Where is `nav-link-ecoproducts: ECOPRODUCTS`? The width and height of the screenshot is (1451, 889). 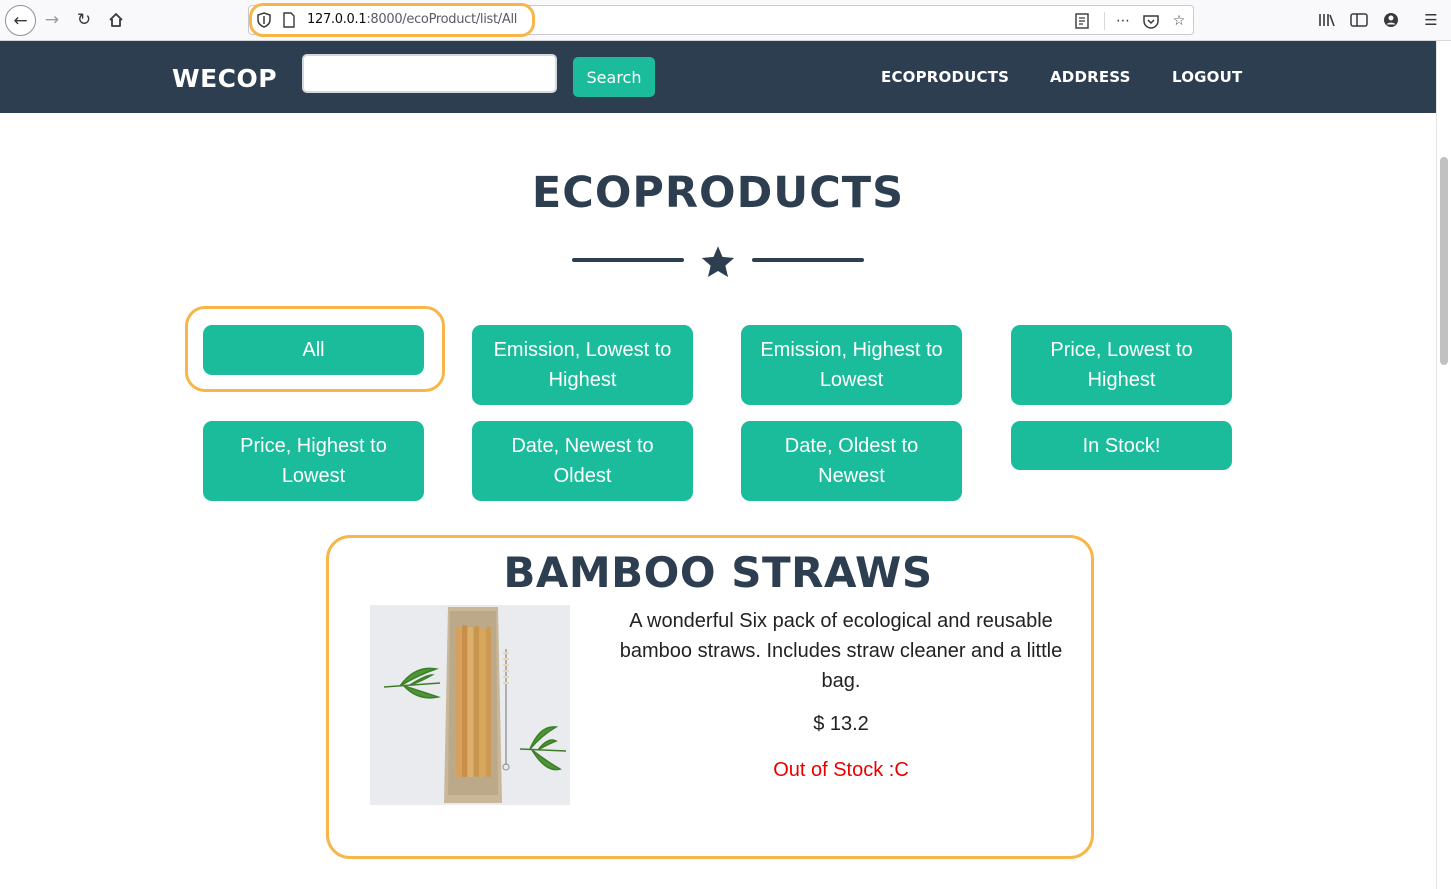
nav-link-ecoproducts: ECOPRODUCTS is located at coordinates (945, 77).